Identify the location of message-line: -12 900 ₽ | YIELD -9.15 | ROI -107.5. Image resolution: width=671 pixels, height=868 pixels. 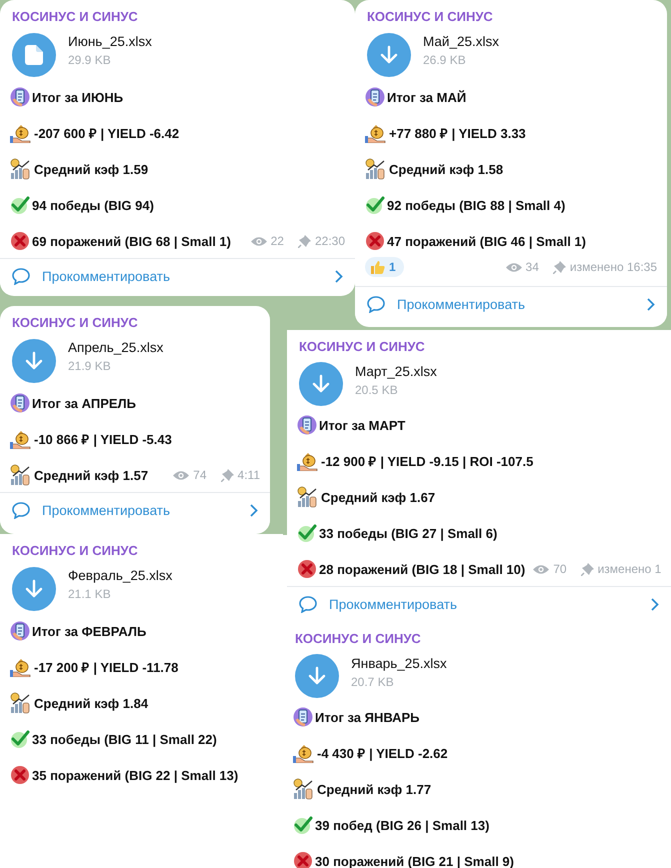
(427, 461).